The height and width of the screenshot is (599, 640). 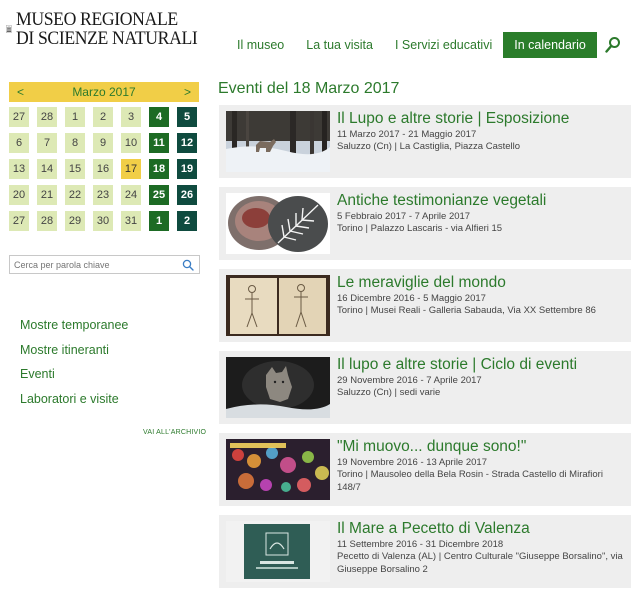 I want to click on calendar-day: 9, so click(x=103, y=143).